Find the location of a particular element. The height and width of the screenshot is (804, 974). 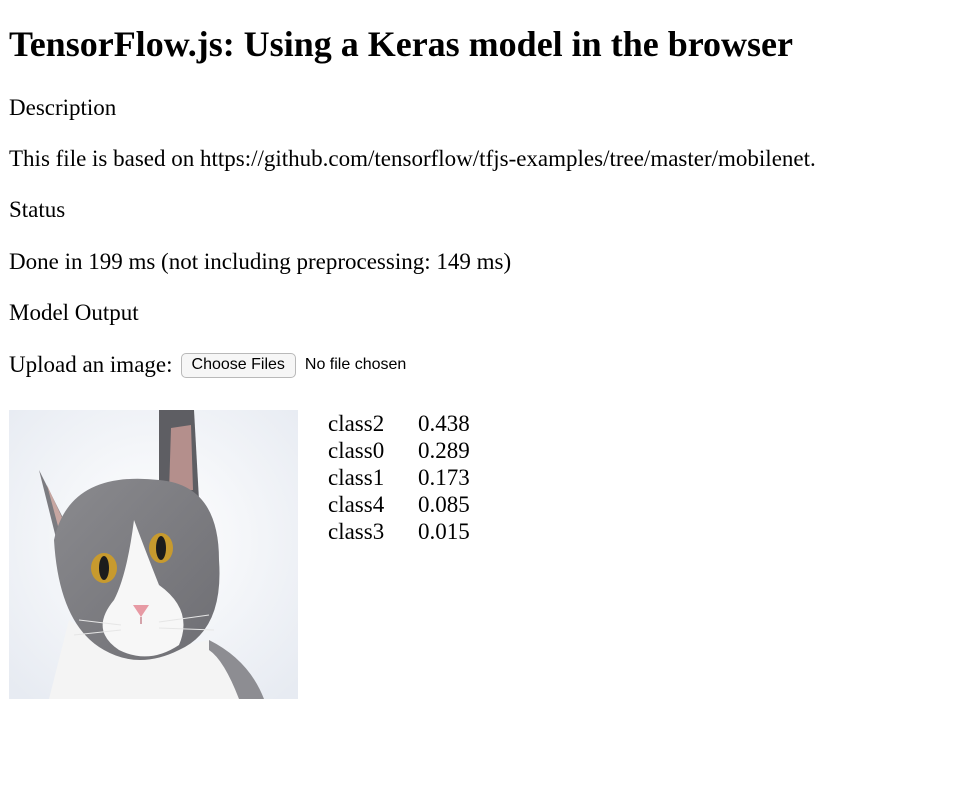

upload-label: Upload an image: is located at coordinates (91, 364).